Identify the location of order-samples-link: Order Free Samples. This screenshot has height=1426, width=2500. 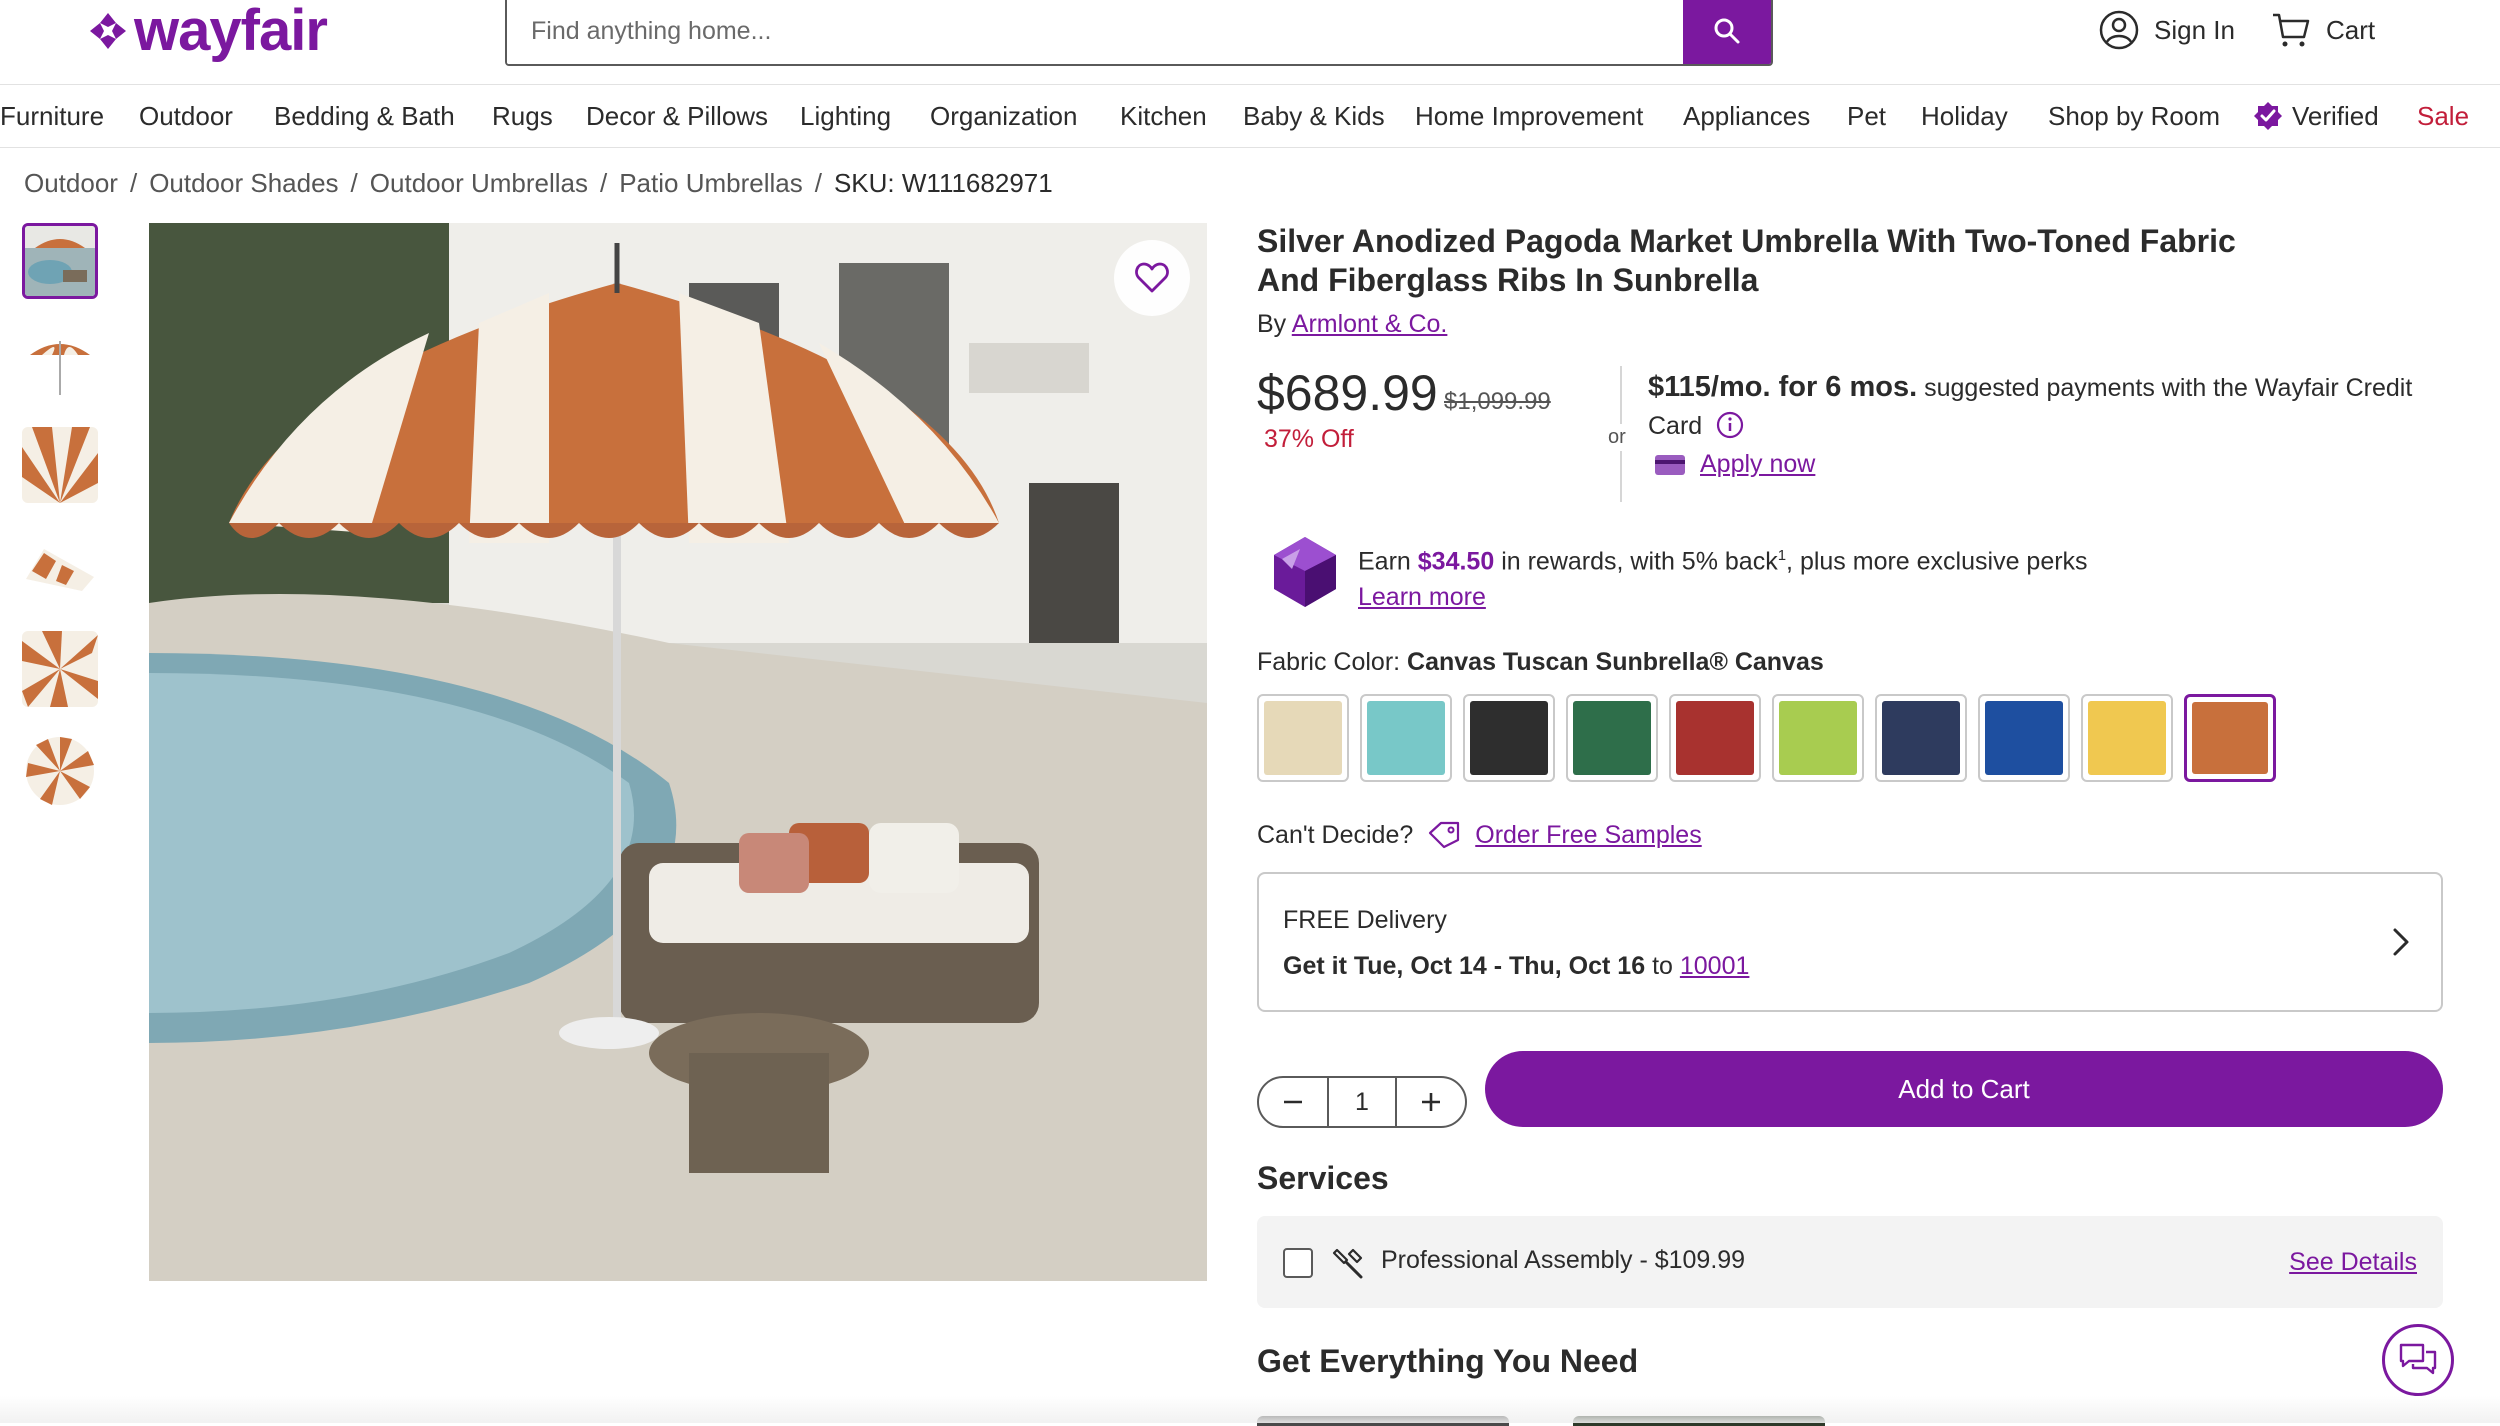
(1588, 835).